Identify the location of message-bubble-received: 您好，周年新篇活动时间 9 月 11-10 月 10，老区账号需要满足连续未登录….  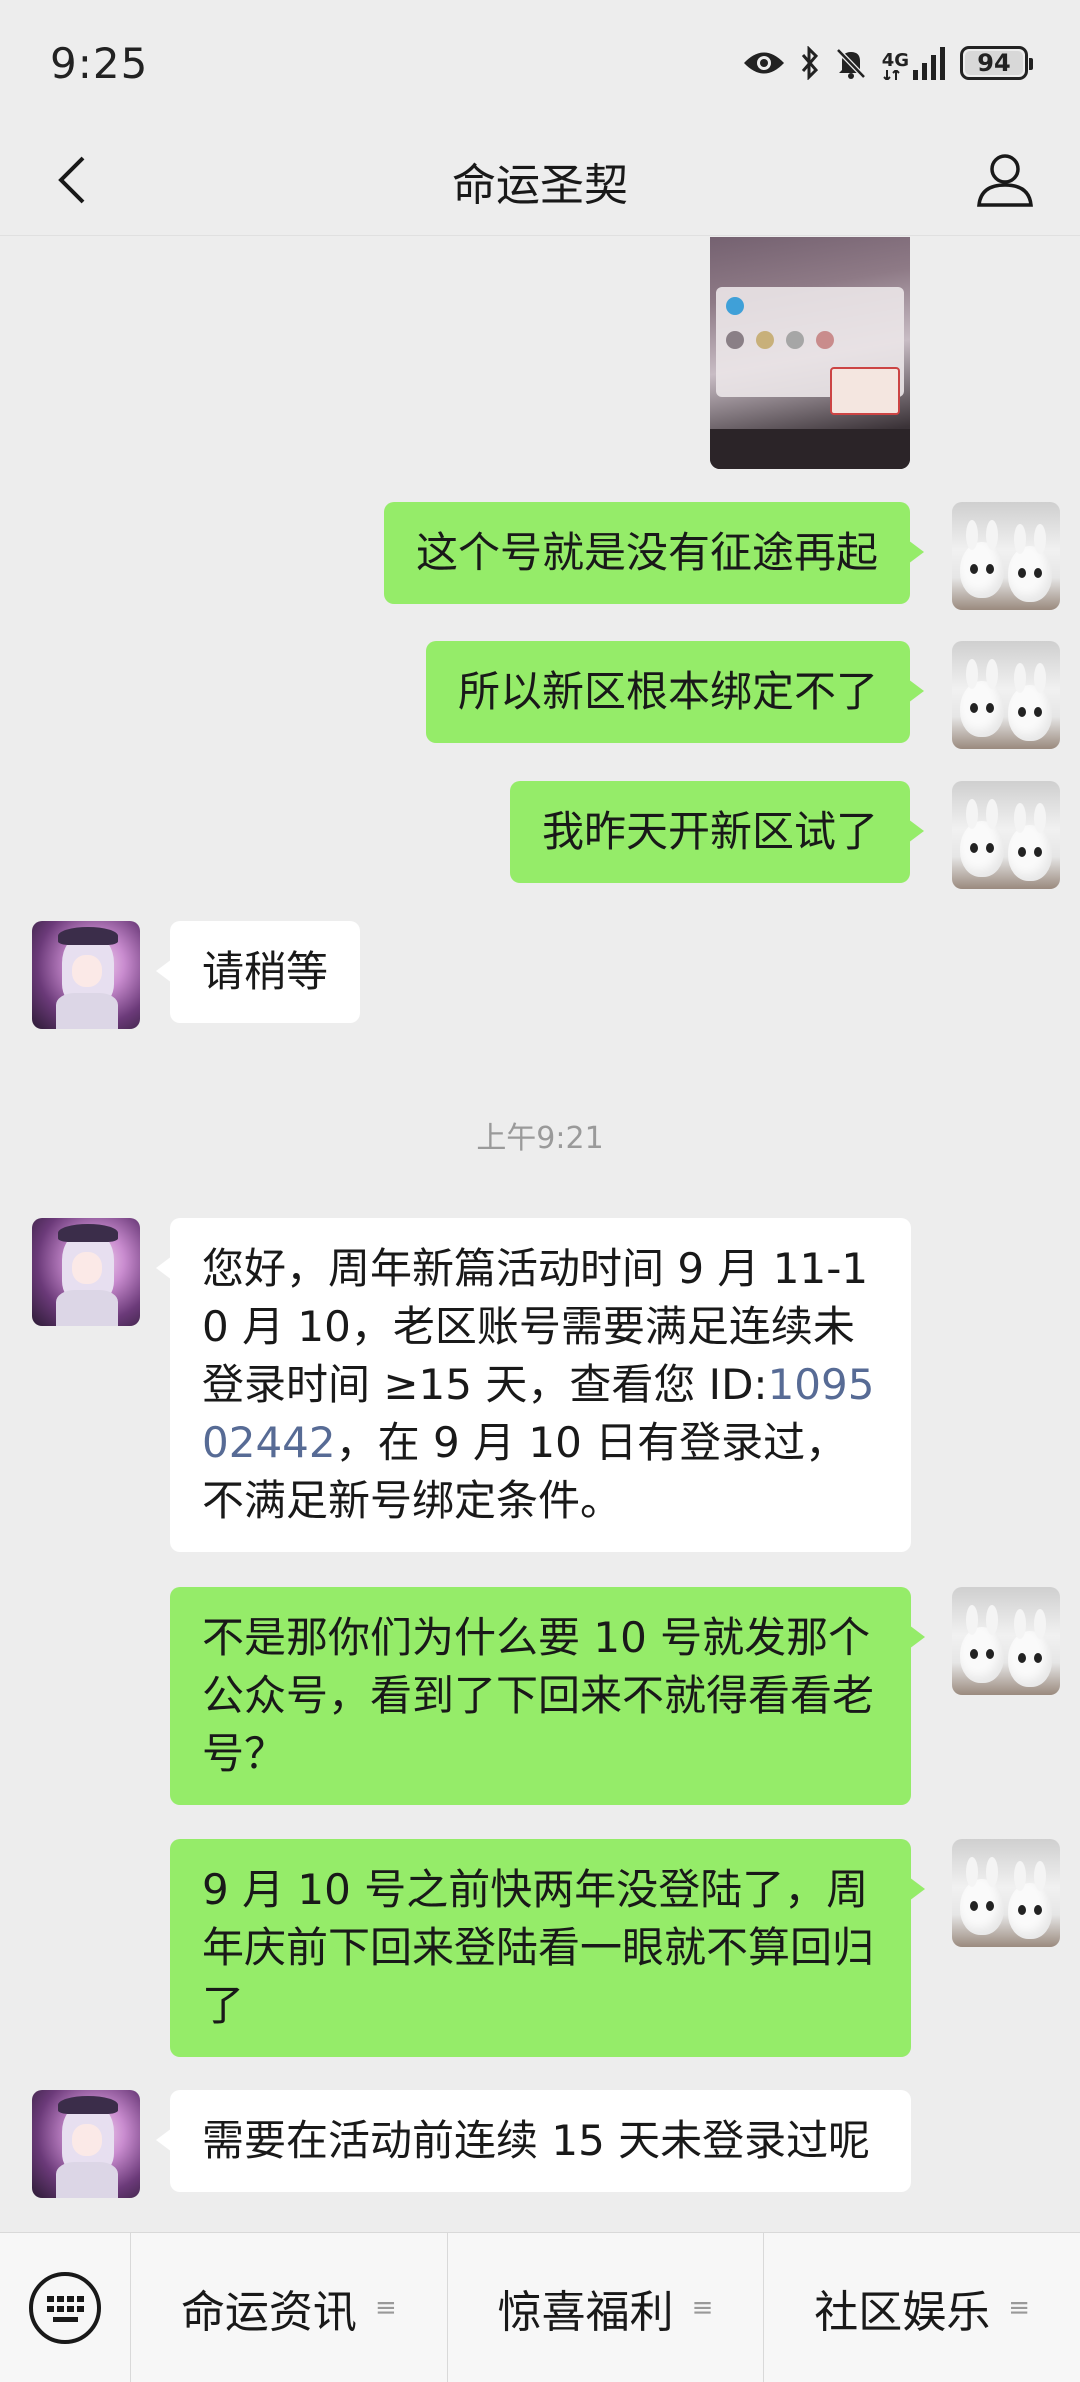
(533, 1385).